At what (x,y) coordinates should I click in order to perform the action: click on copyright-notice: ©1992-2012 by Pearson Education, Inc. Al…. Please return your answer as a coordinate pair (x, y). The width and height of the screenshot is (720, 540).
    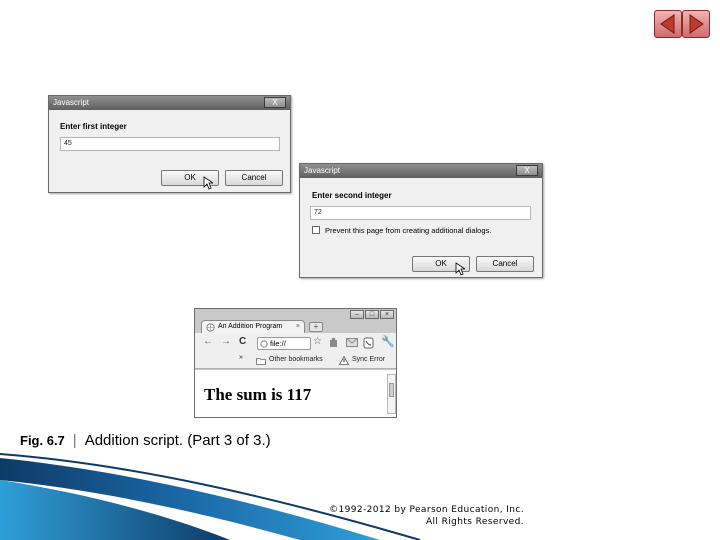
    Looking at the image, I should click on (421, 516).